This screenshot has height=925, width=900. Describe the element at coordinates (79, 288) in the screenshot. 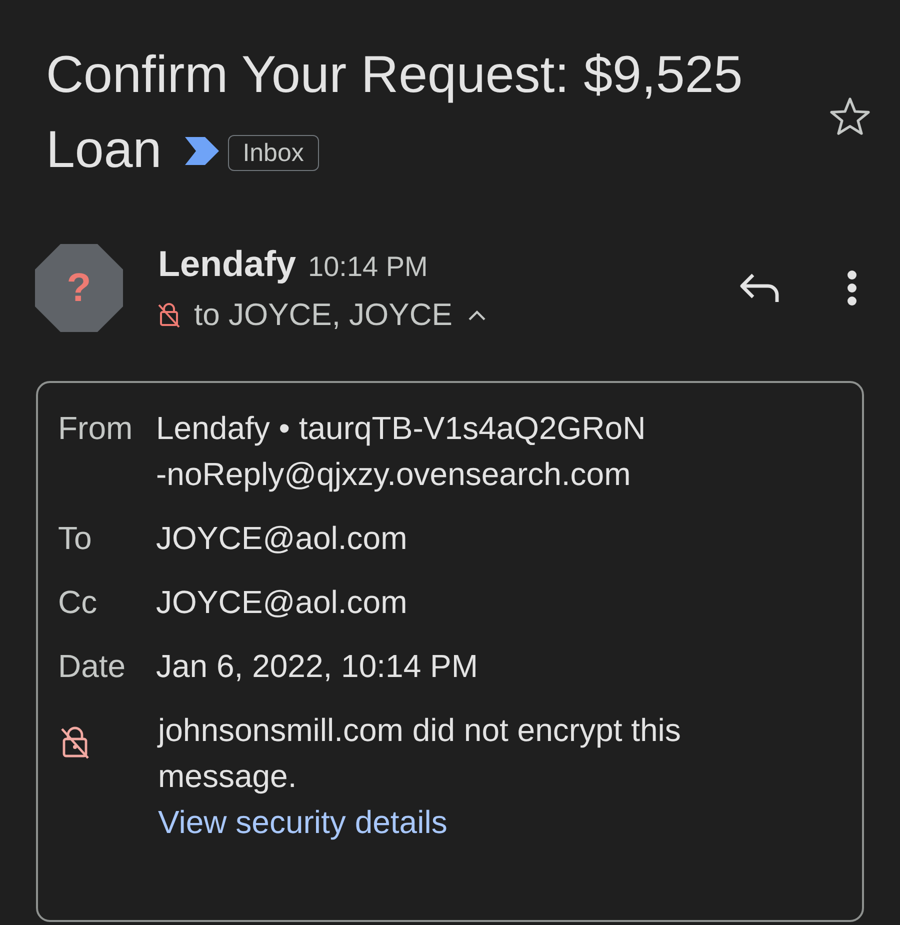

I see `avatar: ?` at that location.